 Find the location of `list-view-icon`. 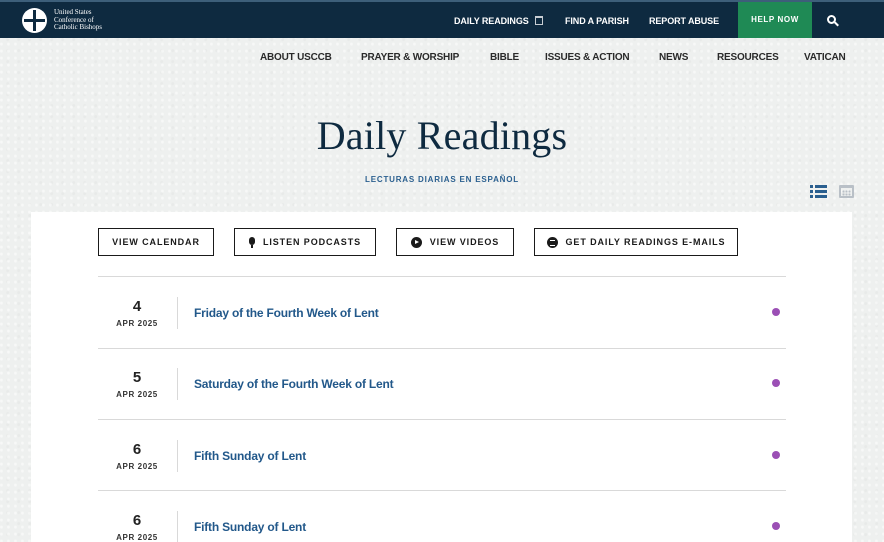

list-view-icon is located at coordinates (818, 192).